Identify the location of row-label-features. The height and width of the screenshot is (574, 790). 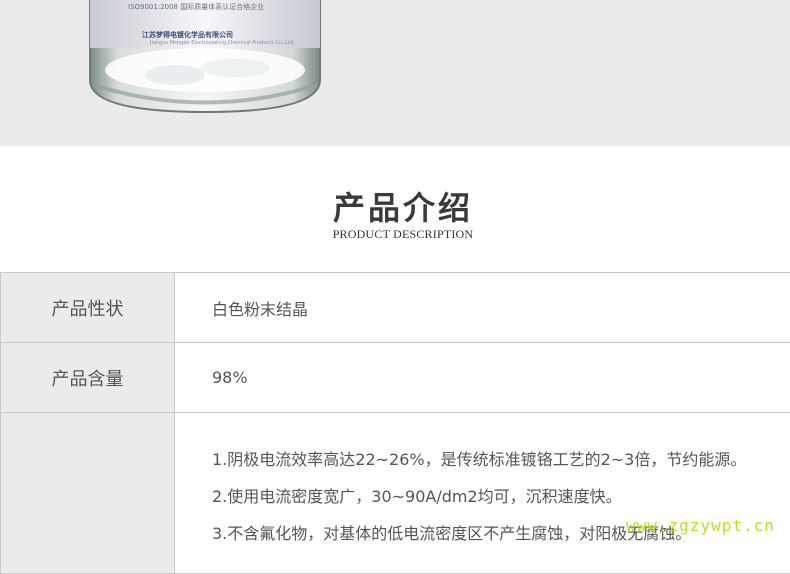
(87, 493).